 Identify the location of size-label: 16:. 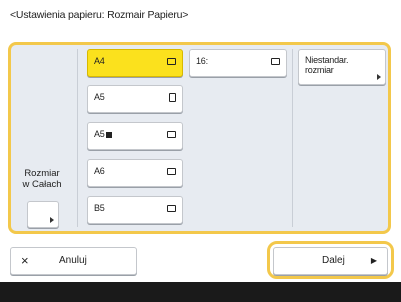
(202, 61).